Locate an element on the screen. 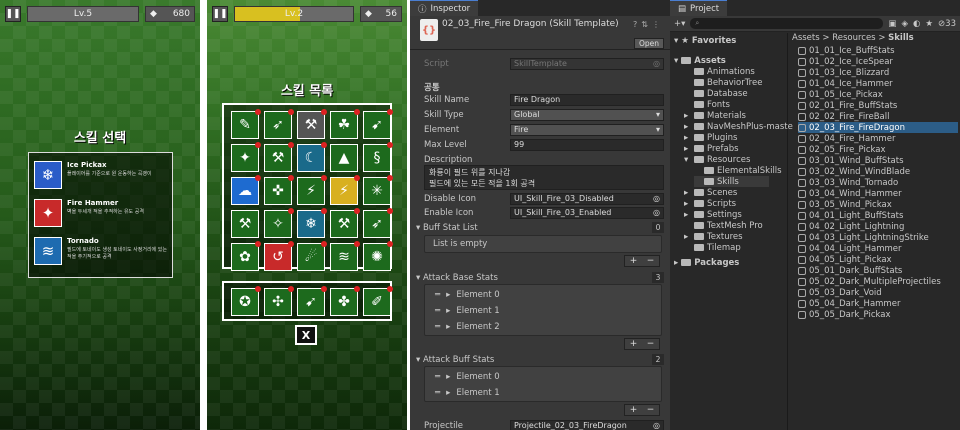 This screenshot has height=430, width=960. preset-icon: ⇅ is located at coordinates (646, 24).